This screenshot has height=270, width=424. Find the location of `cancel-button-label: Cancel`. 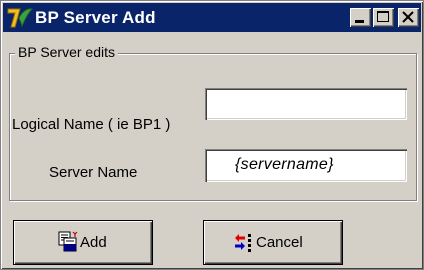

cancel-button-label: Cancel is located at coordinates (279, 242).